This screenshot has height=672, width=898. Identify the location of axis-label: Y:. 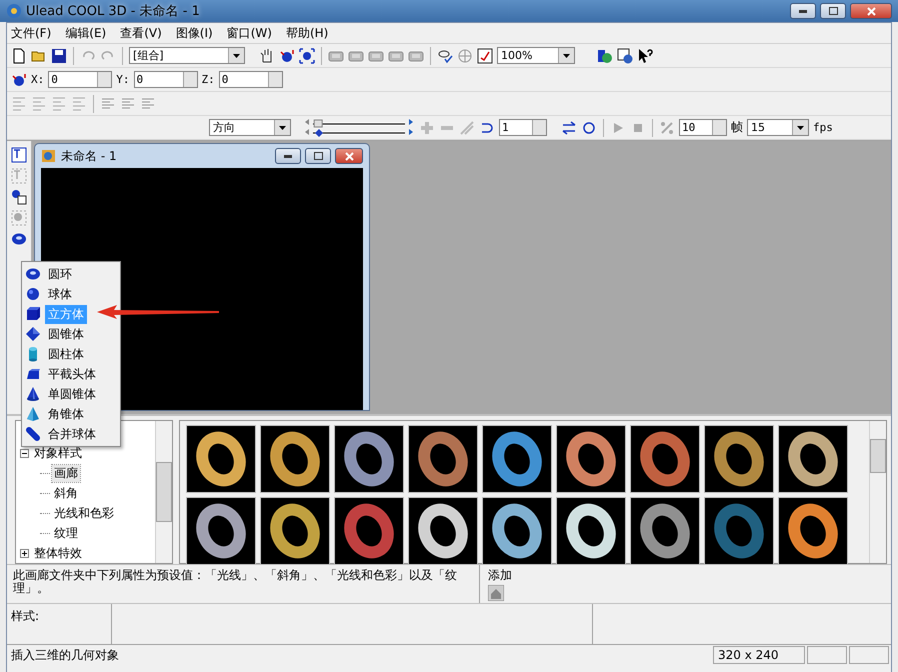
(123, 79).